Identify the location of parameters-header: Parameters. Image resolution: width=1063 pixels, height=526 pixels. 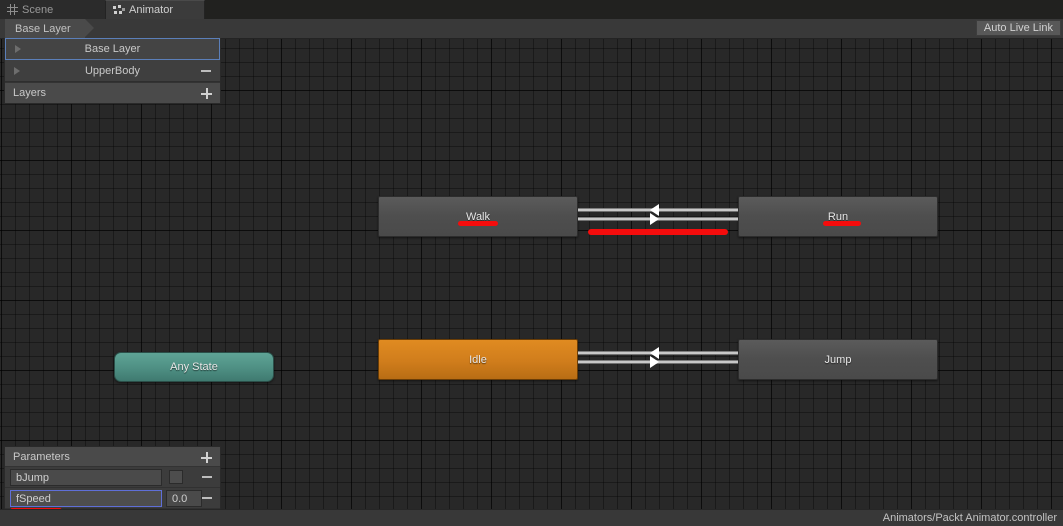
(112, 457).